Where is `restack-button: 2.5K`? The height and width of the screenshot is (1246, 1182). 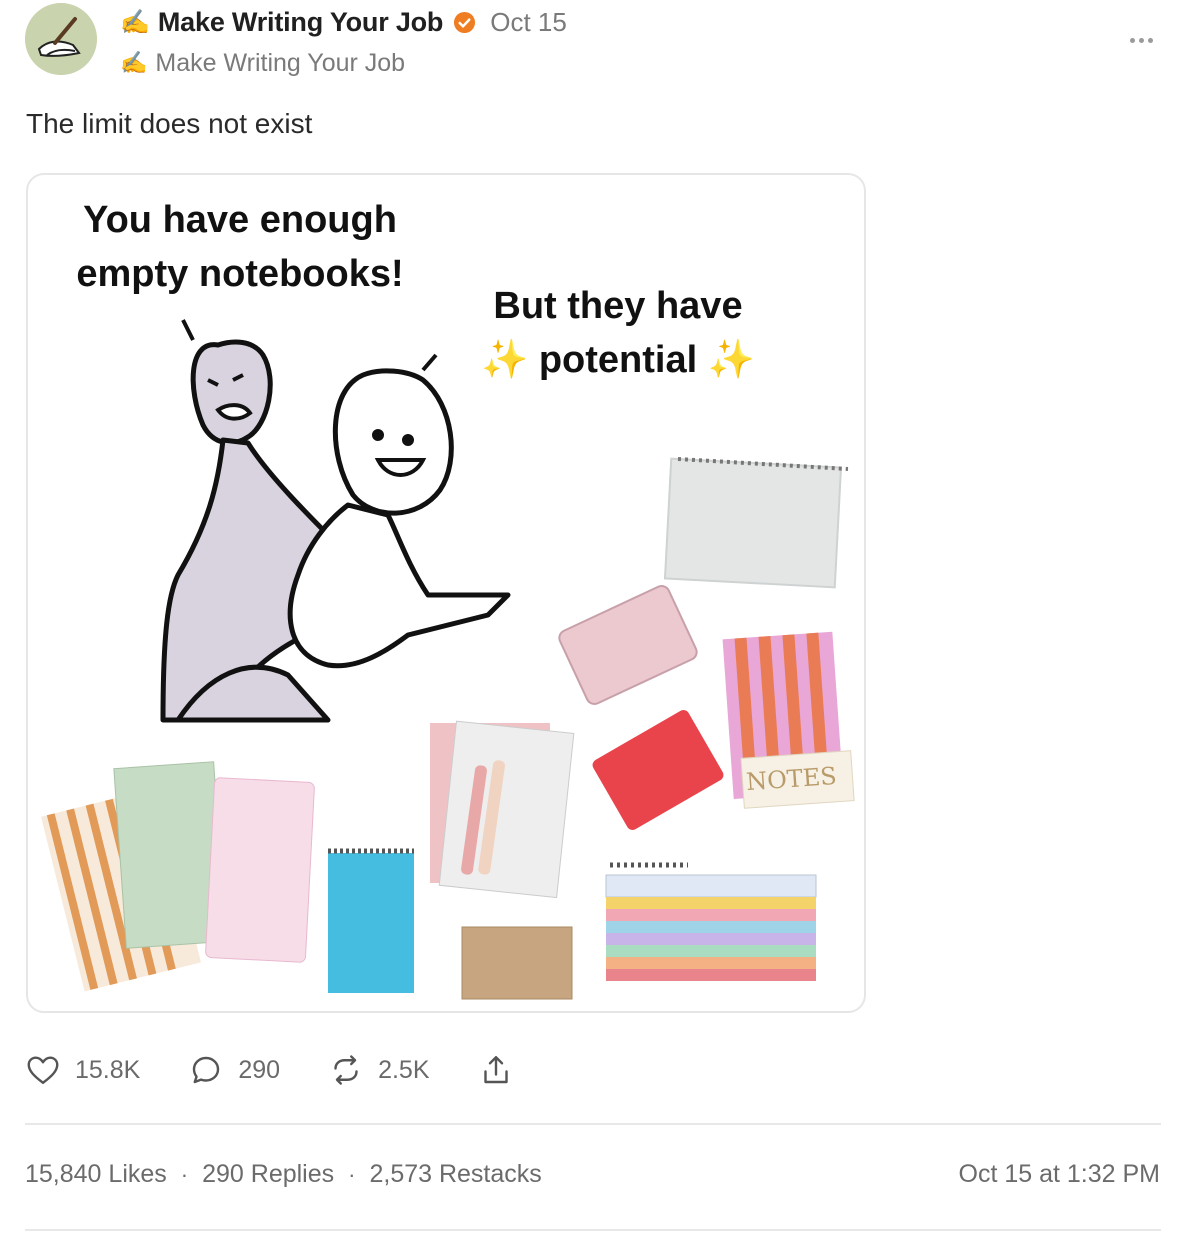
restack-button: 2.5K is located at coordinates (379, 1070).